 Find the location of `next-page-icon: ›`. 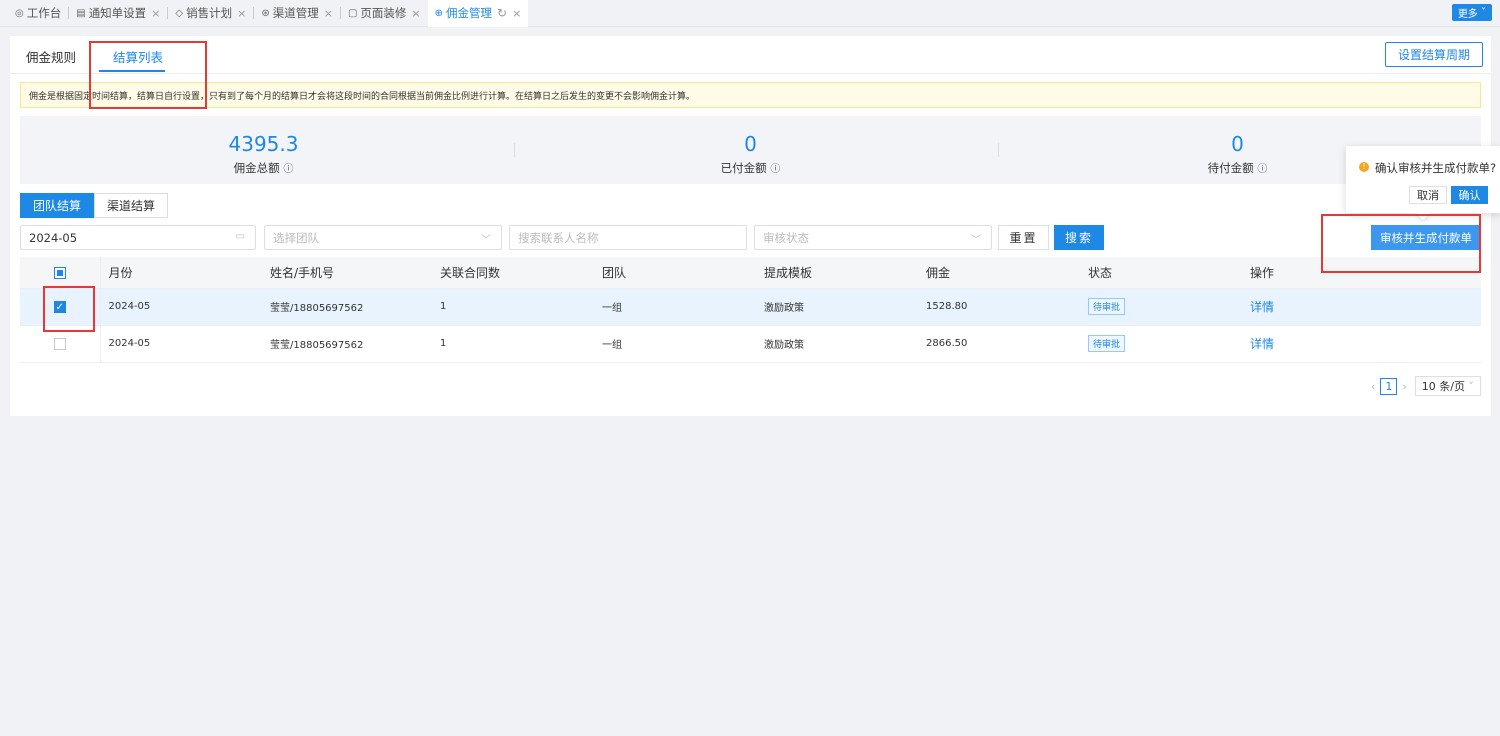

next-page-icon: › is located at coordinates (1404, 386).